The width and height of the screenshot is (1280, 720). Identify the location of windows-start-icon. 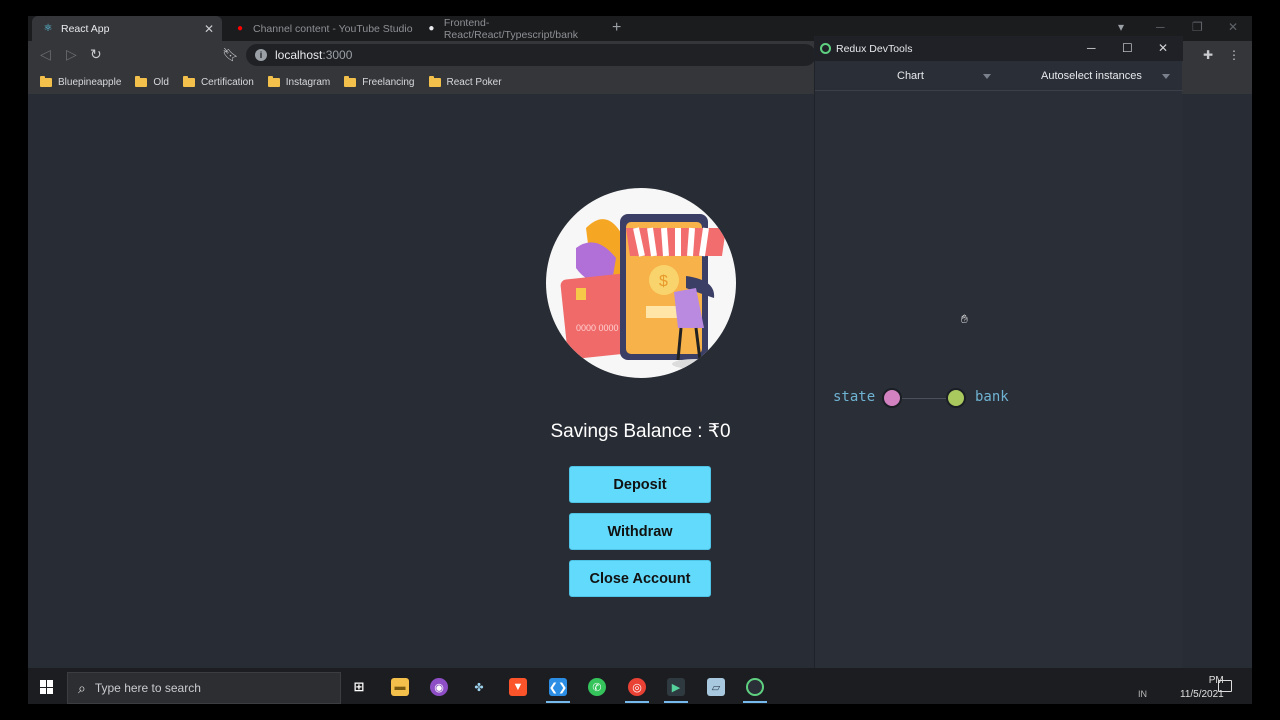
(47, 687).